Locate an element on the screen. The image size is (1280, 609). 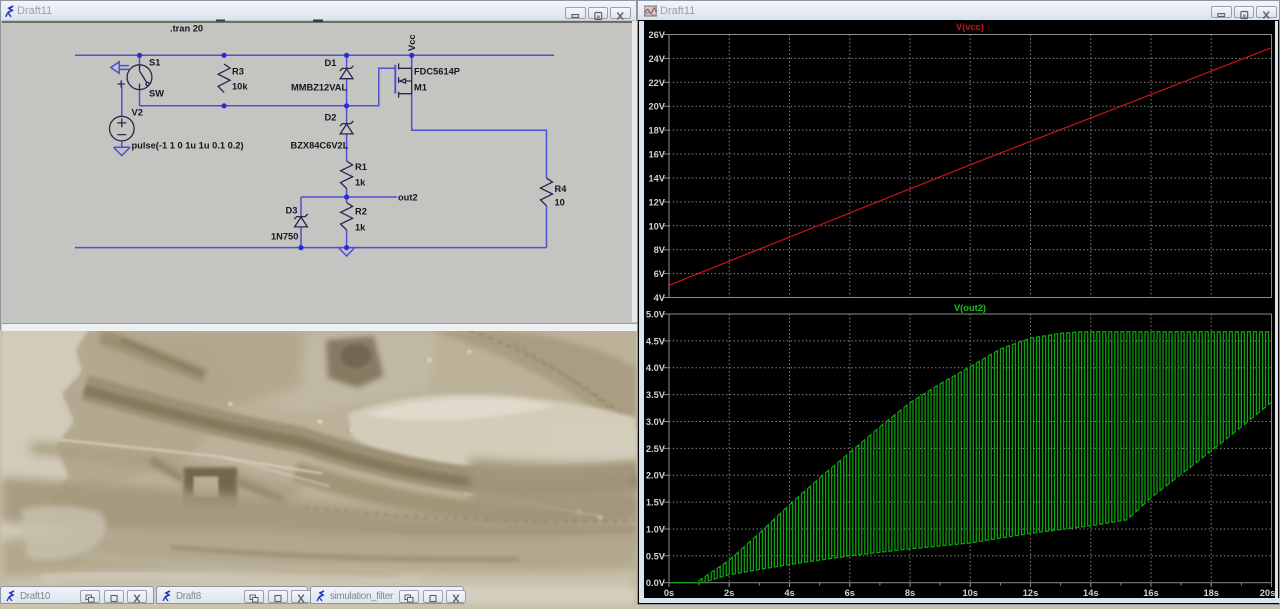
svg-text: 5.0V is located at coordinates (656, 315).